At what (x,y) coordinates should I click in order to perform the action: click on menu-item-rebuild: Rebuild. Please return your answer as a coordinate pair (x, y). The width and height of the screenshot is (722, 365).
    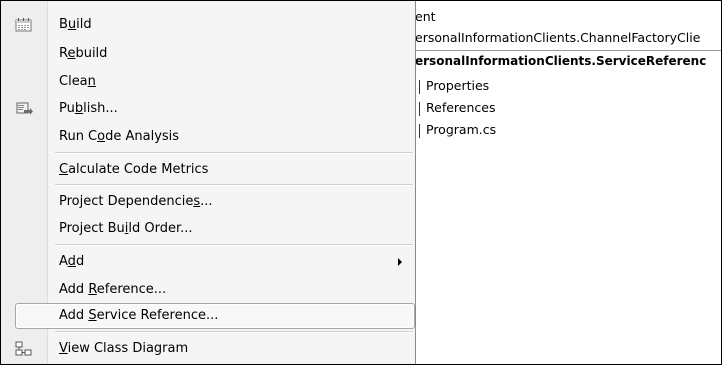
    Looking at the image, I should click on (208, 54).